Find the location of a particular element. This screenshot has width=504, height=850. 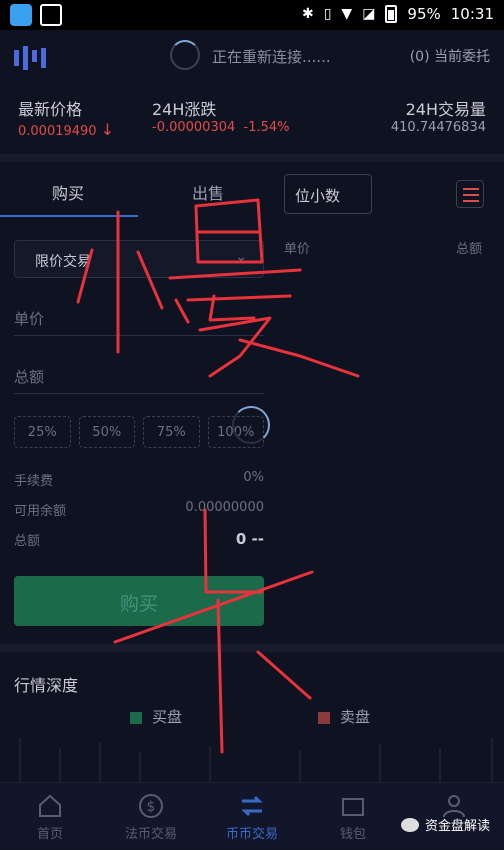

fee-label: 手续费 is located at coordinates (34, 481).